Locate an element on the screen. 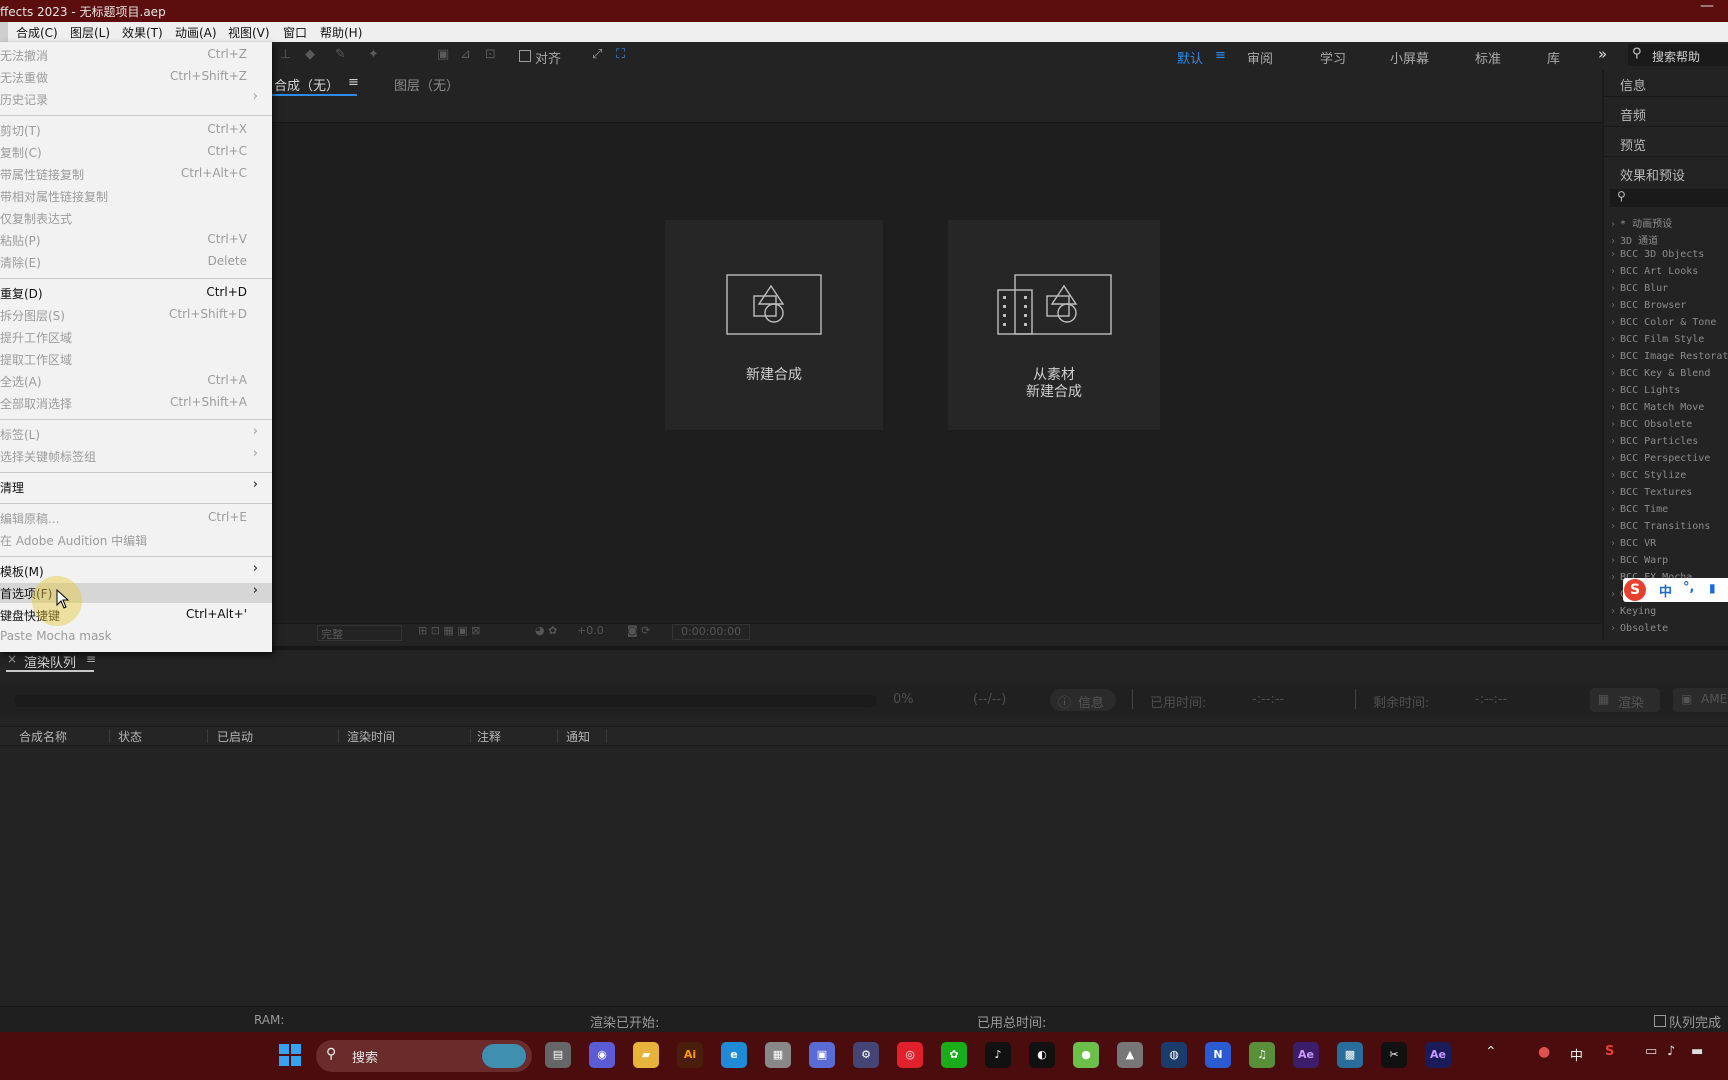  tray-lang: 中 is located at coordinates (1576, 1054).